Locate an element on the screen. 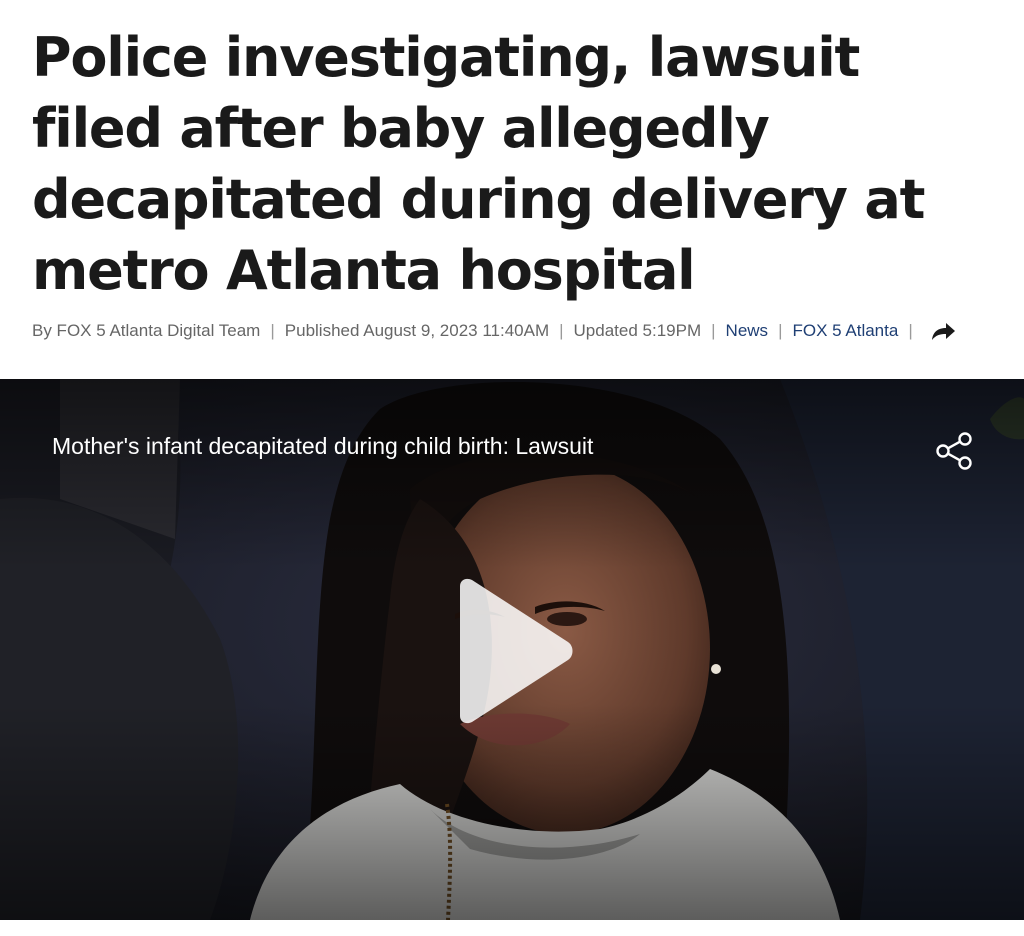 The width and height of the screenshot is (1024, 936). byline-author: By FOX 5 Atlanta Digital Team is located at coordinates (146, 330).